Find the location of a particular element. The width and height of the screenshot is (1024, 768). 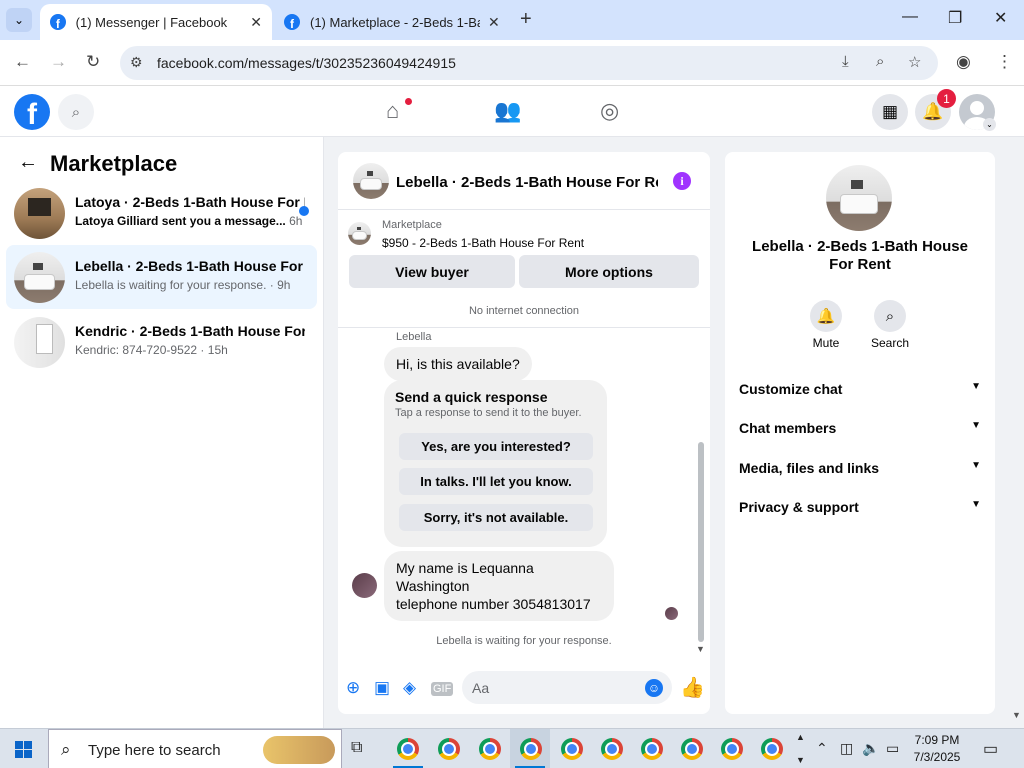

chat-title: Lebella · 2-Beds 1-Bath House For Rent is located at coordinates (527, 182).